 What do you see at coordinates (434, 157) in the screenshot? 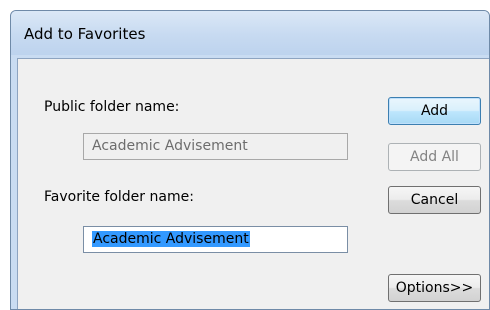
I see `add-all-button: Add All` at bounding box center [434, 157].